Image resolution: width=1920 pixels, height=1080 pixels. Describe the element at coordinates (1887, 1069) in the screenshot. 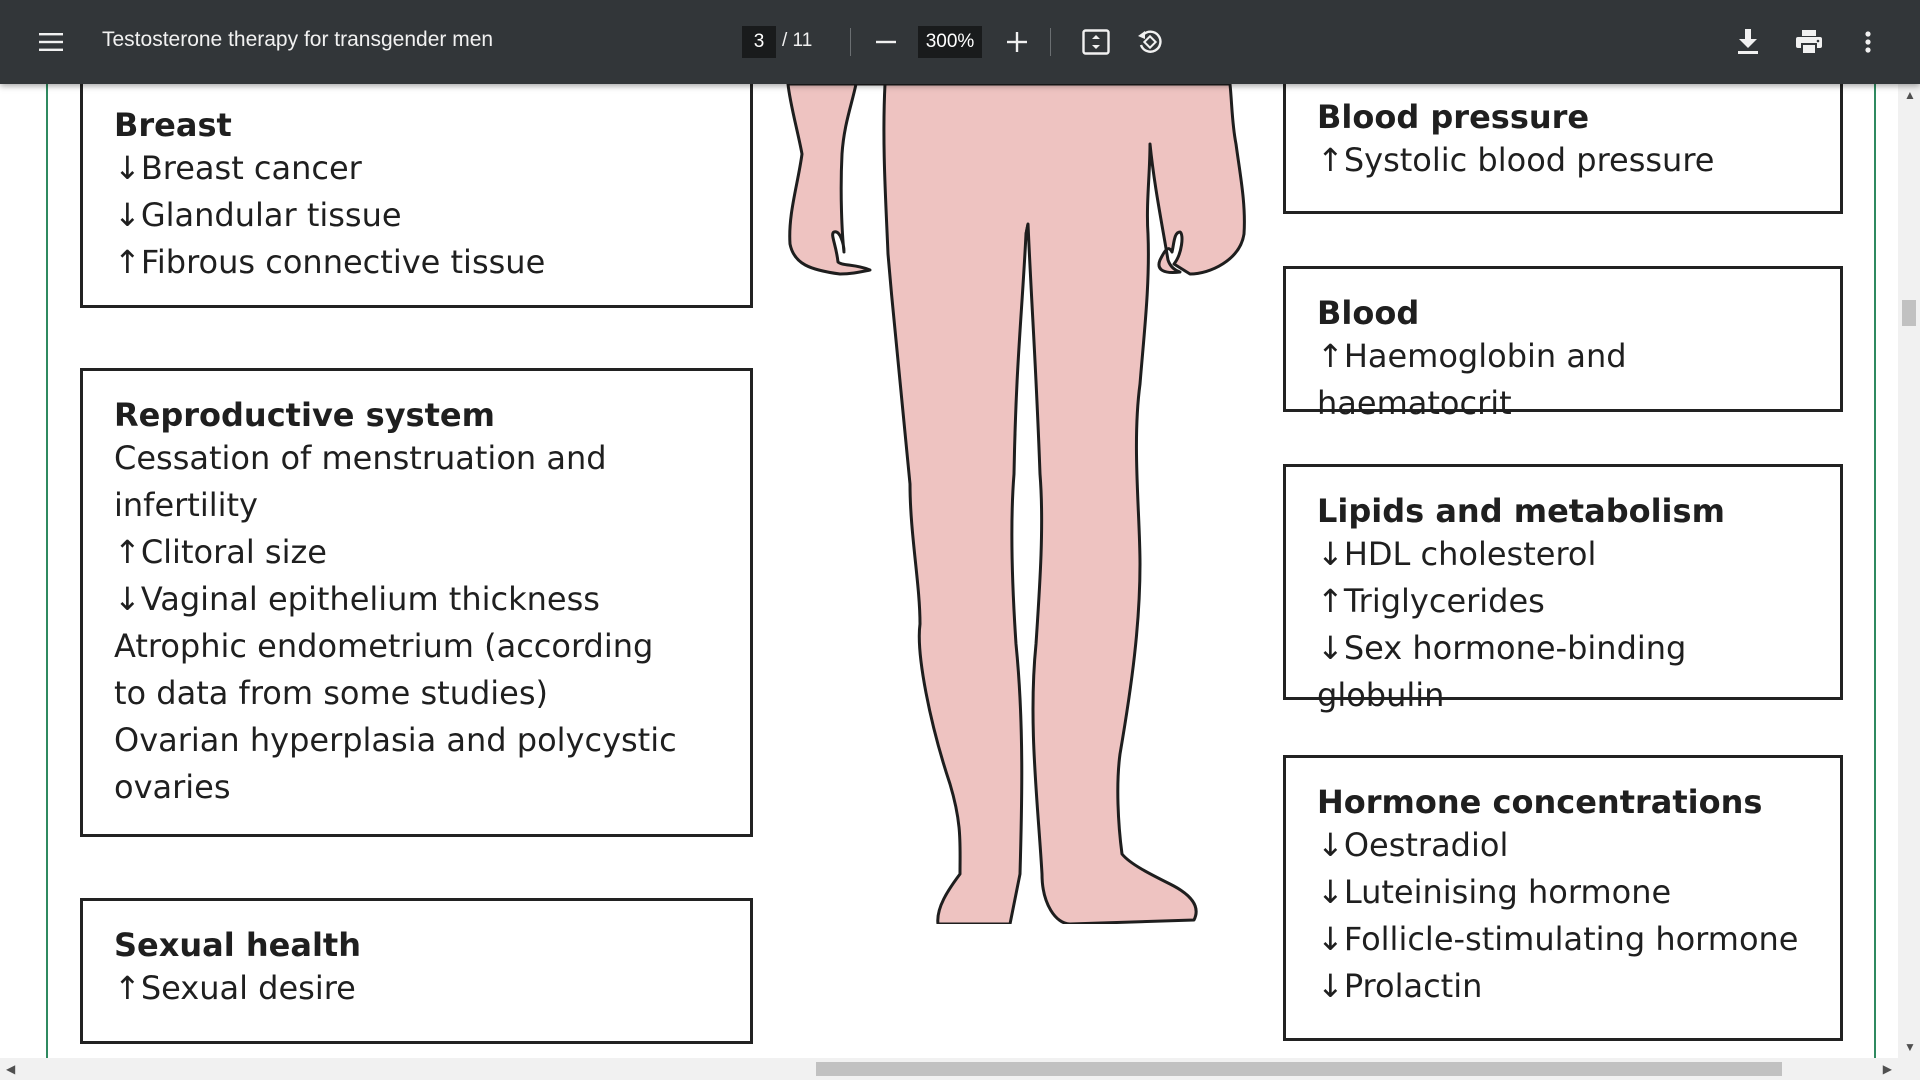

I see `scroll-right-arrow-icon: ▶` at that location.